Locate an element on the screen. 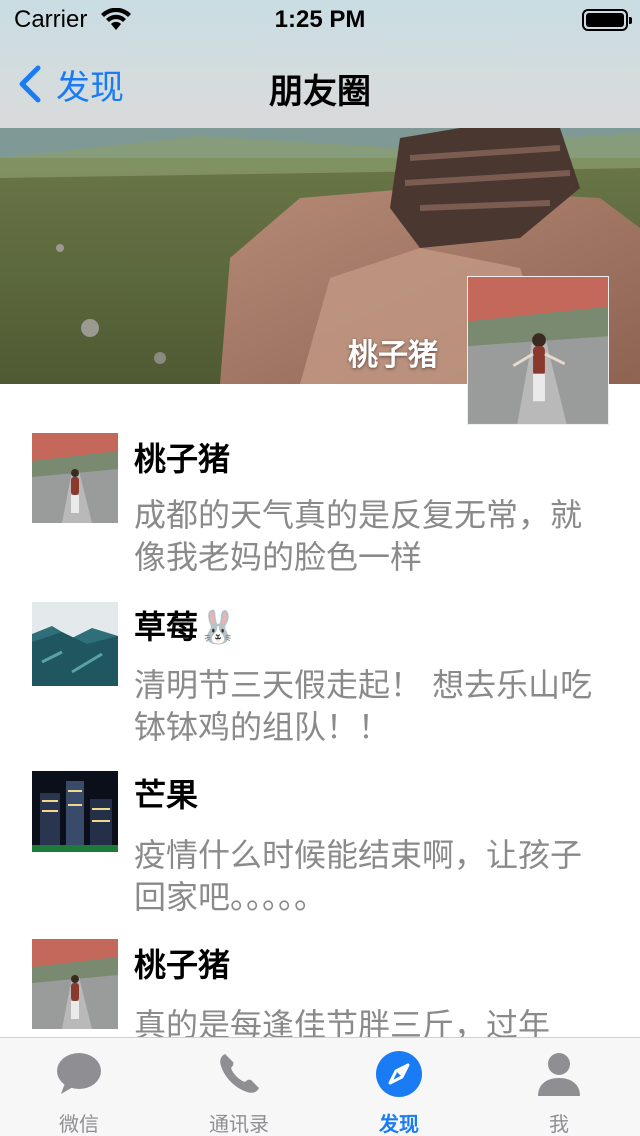 This screenshot has width=640, height=1136. post-author: 草莓🐰 is located at coordinates (186, 625).